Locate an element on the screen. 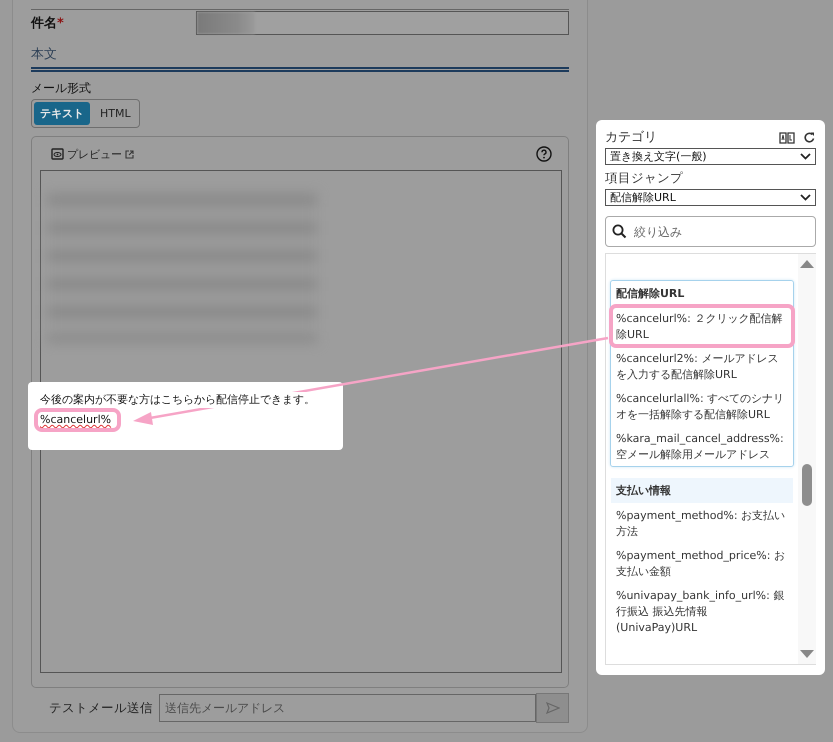 The height and width of the screenshot is (742, 833). variable-item: %cancelurlall%: すべてのシナリオを一括解除する配信解除URL is located at coordinates (702, 406).